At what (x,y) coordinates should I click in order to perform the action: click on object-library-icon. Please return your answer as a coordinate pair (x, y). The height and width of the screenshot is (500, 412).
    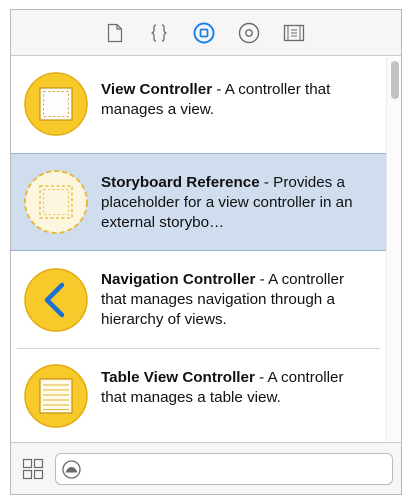
    Looking at the image, I should click on (204, 33).